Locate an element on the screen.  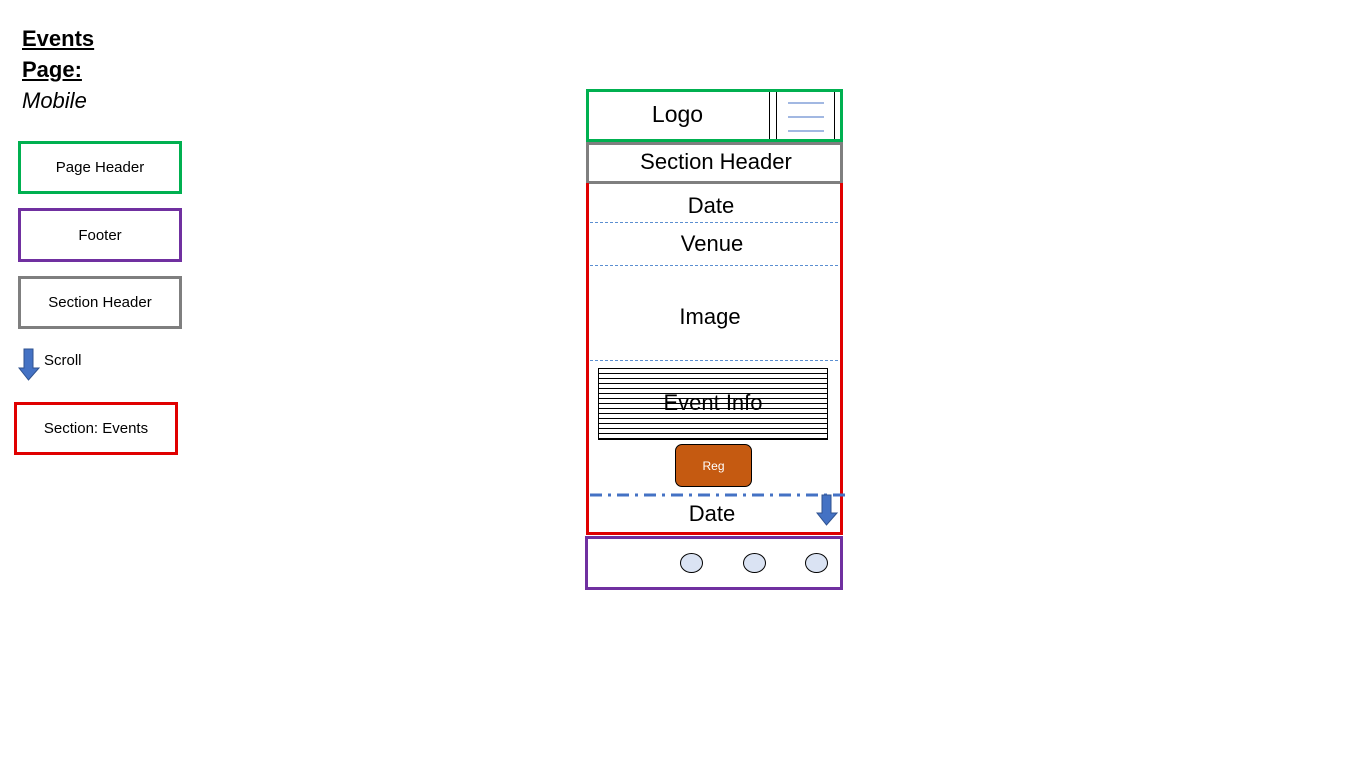
legend-footer-label: Footer is located at coordinates (100, 235).